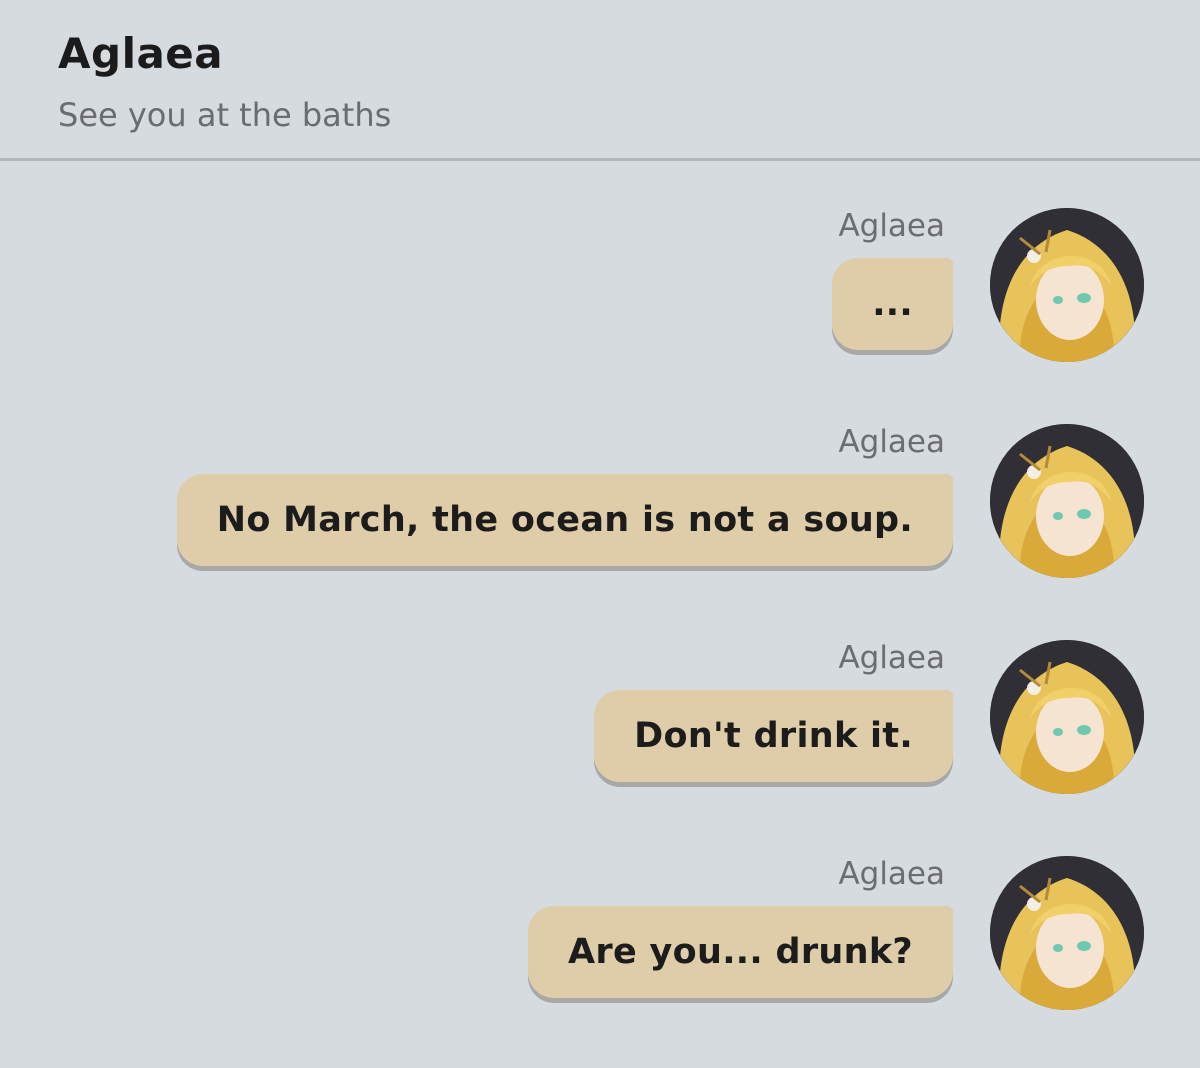  Describe the element at coordinates (141, 53) in the screenshot. I see `chat-title: Aglaea` at that location.